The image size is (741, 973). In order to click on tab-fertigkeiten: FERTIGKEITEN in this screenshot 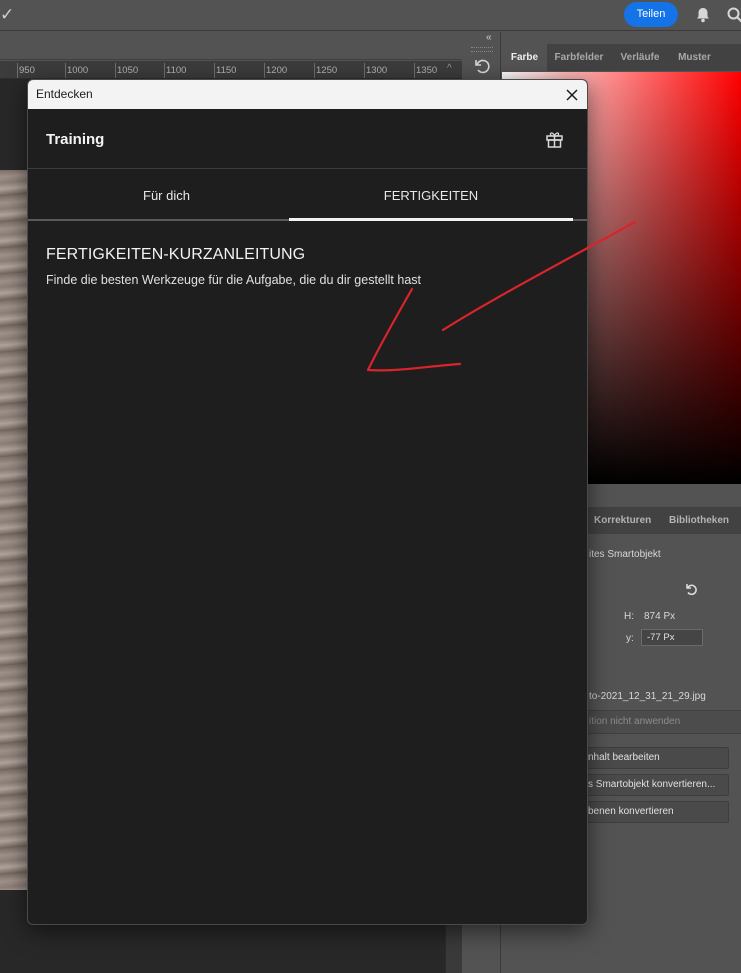, I will do `click(431, 195)`.